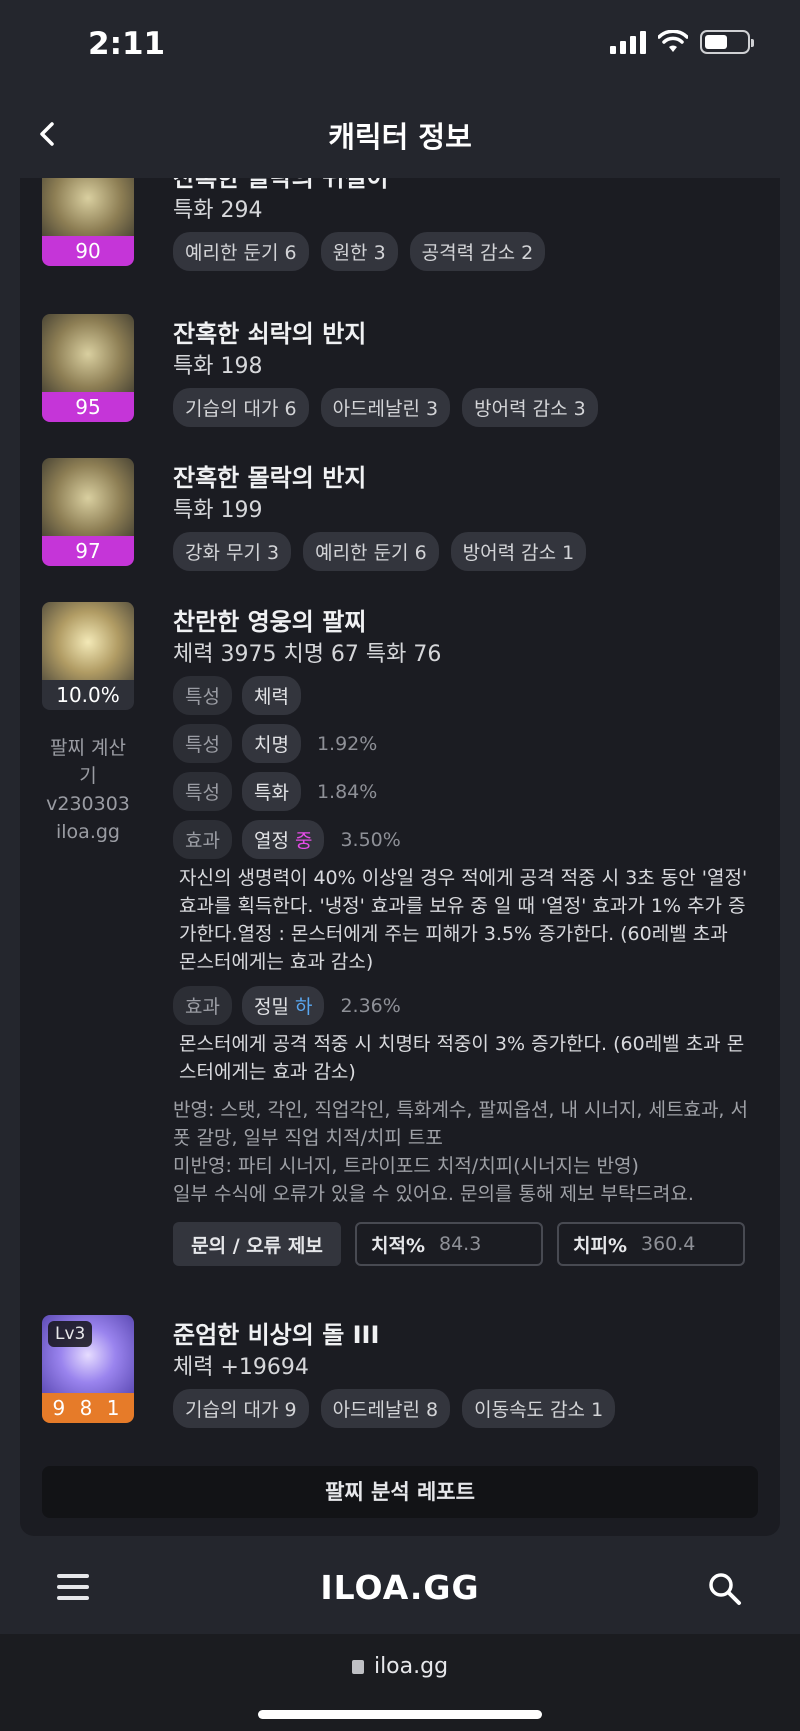 The height and width of the screenshot is (1731, 800). I want to click on bracelet-option: 특성 특화 1.84%, so click(275, 791).